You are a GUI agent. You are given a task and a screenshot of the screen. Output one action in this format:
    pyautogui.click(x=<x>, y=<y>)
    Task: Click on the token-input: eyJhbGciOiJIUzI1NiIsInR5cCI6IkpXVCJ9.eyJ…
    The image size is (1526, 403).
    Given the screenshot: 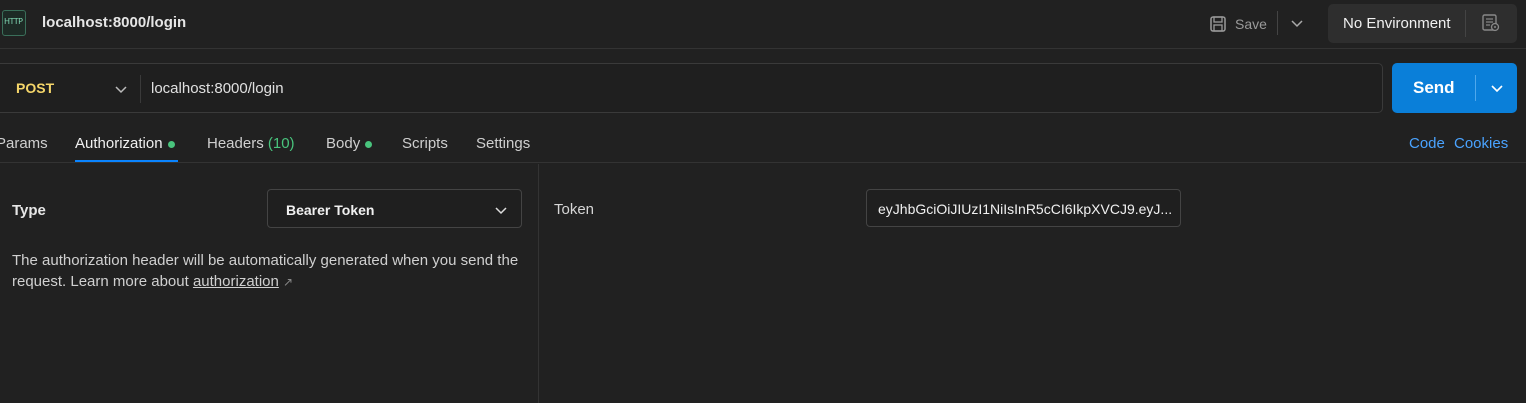 What is the action you would take?
    pyautogui.click(x=1023, y=208)
    